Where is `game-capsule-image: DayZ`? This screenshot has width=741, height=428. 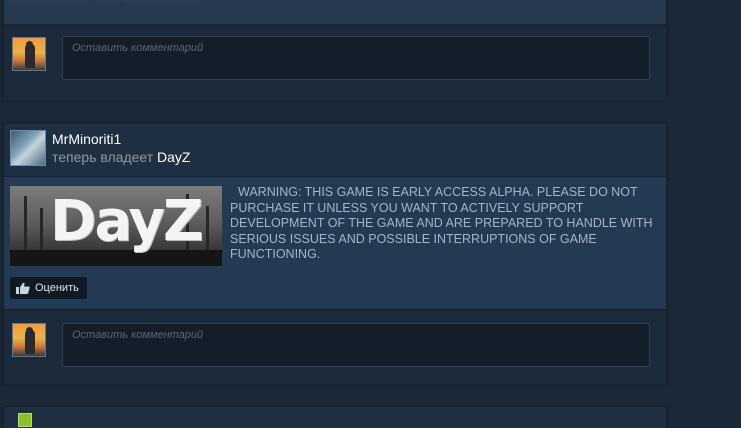 game-capsule-image: DayZ is located at coordinates (116, 226).